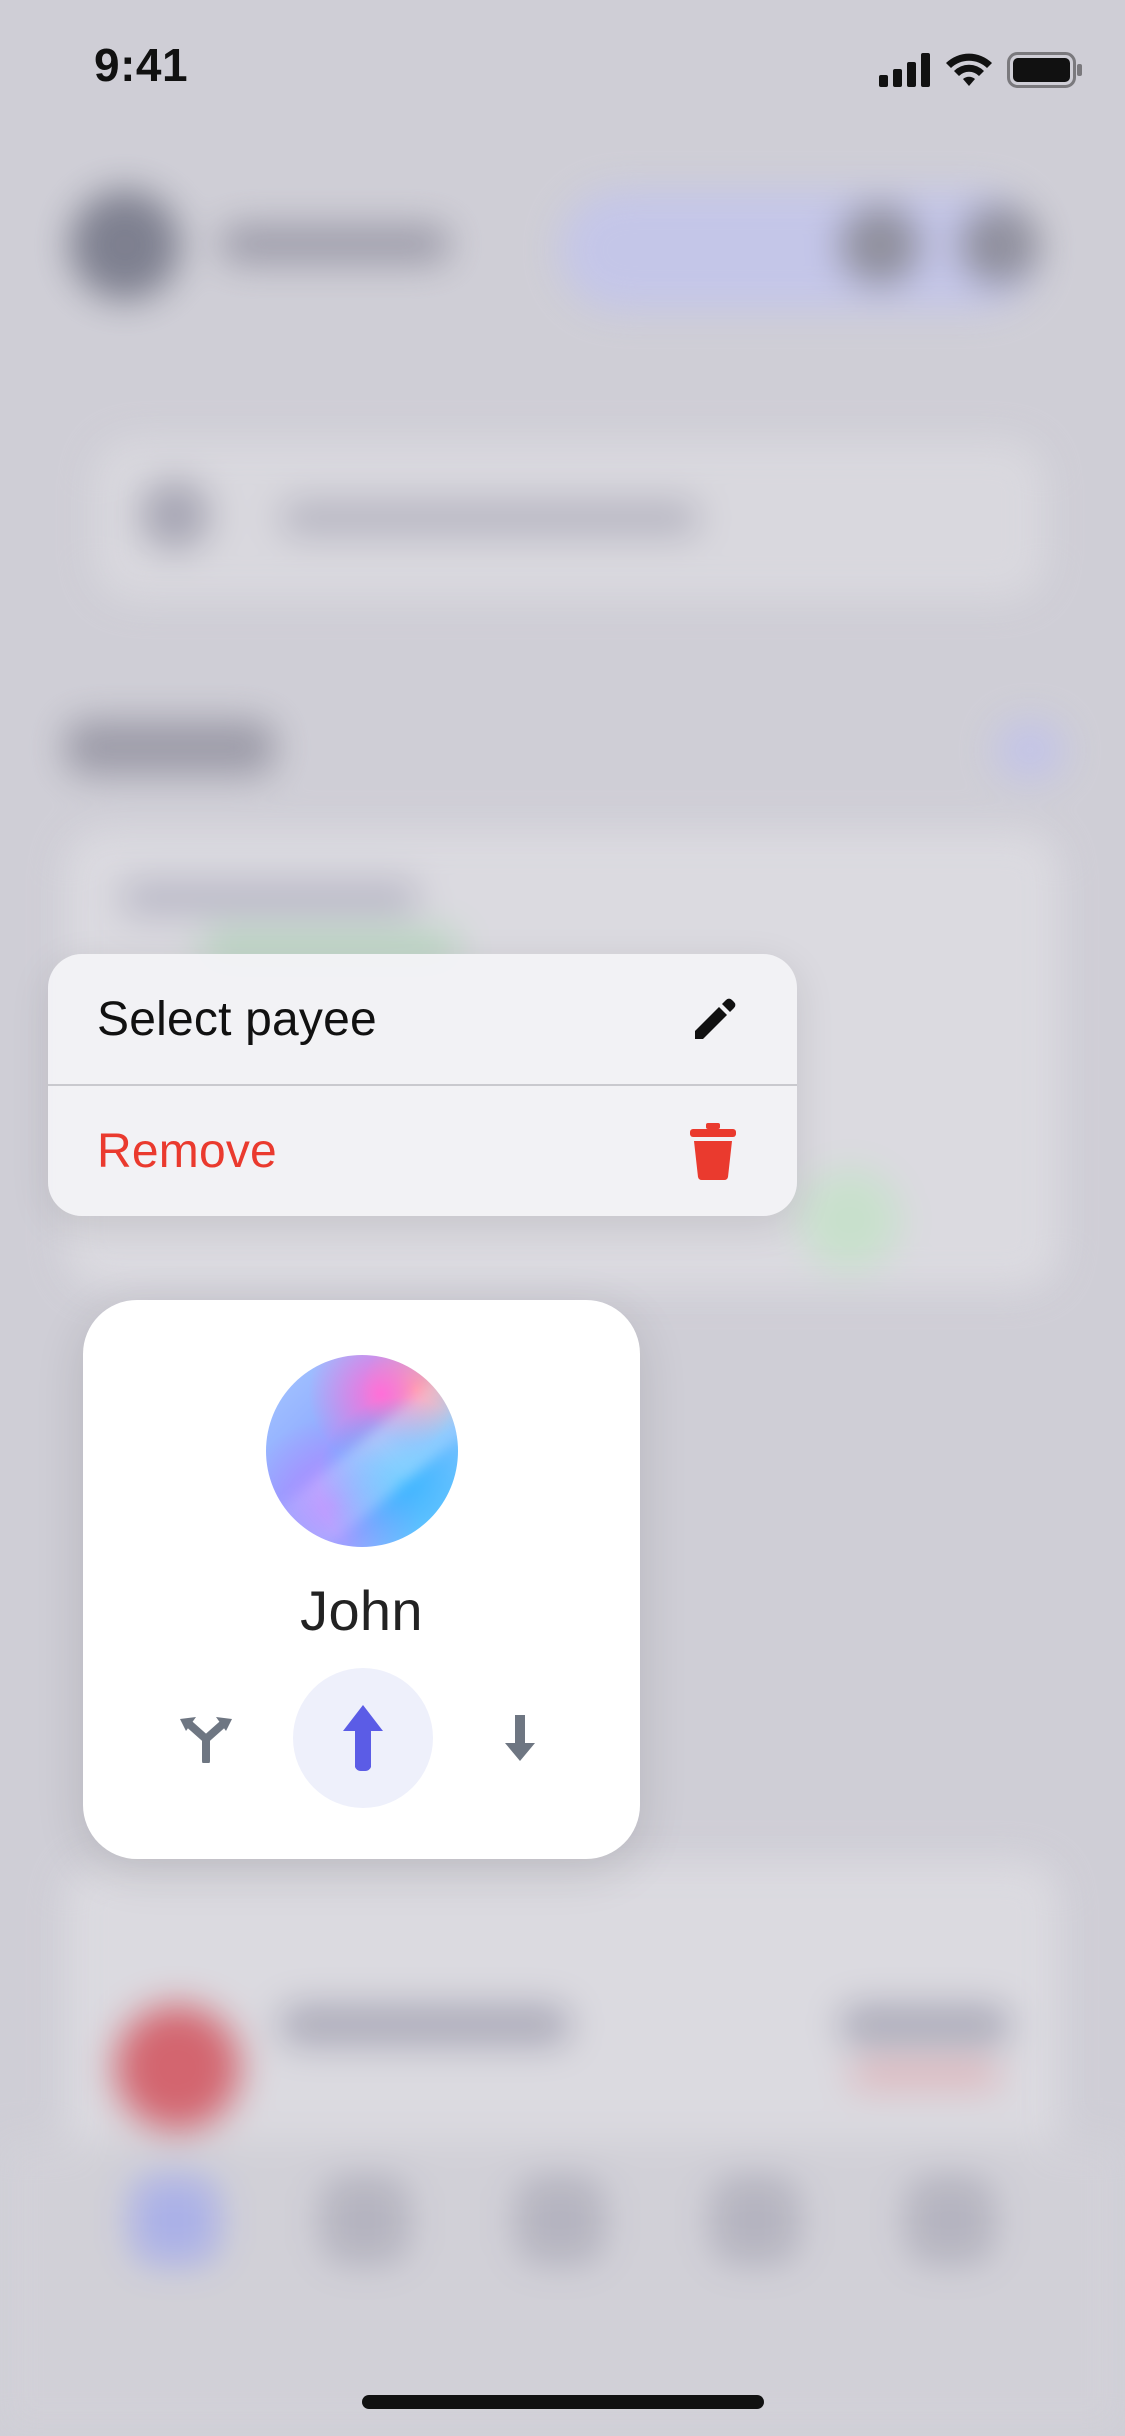 The height and width of the screenshot is (2436, 1125). I want to click on menu-item-label: Remove, so click(187, 1151).